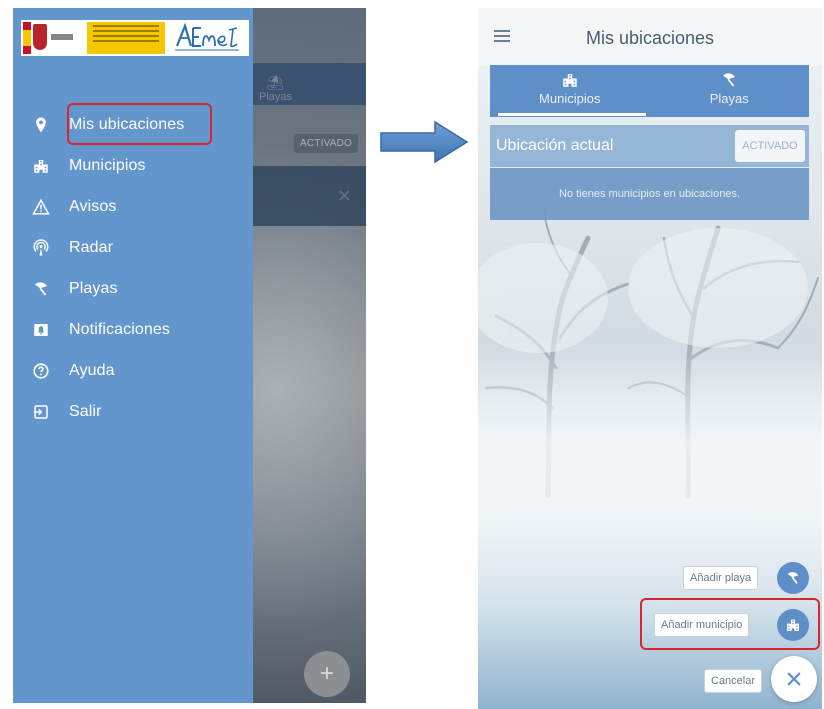 This screenshot has height=709, width=824. Describe the element at coordinates (41, 125) in the screenshot. I see `location-pin-icon` at that location.